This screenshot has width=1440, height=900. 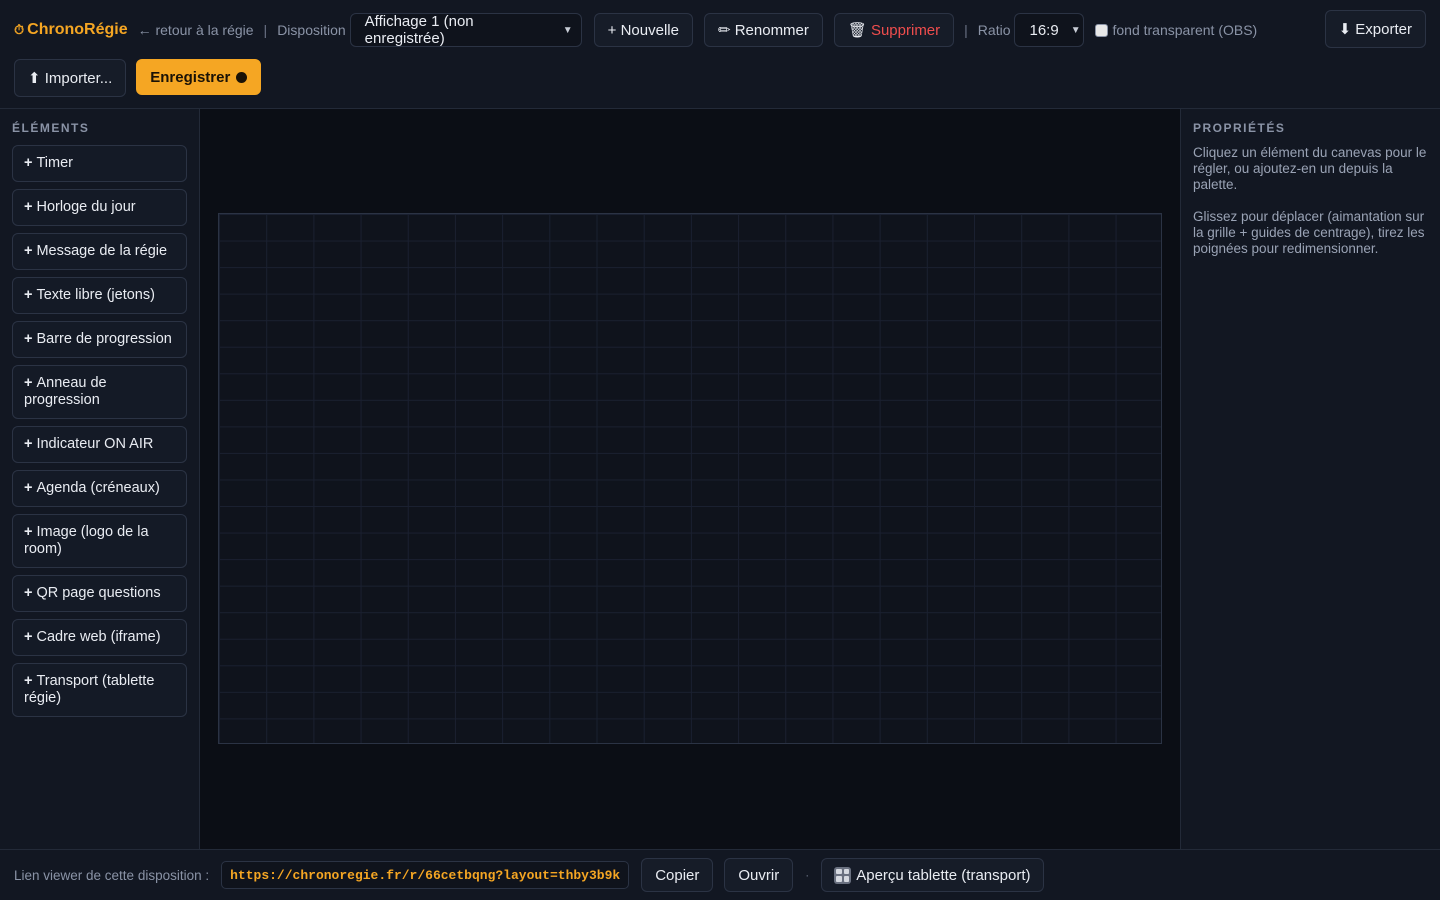 I want to click on palette-item-label: Cadre web (iframe), so click(x=98, y=637).